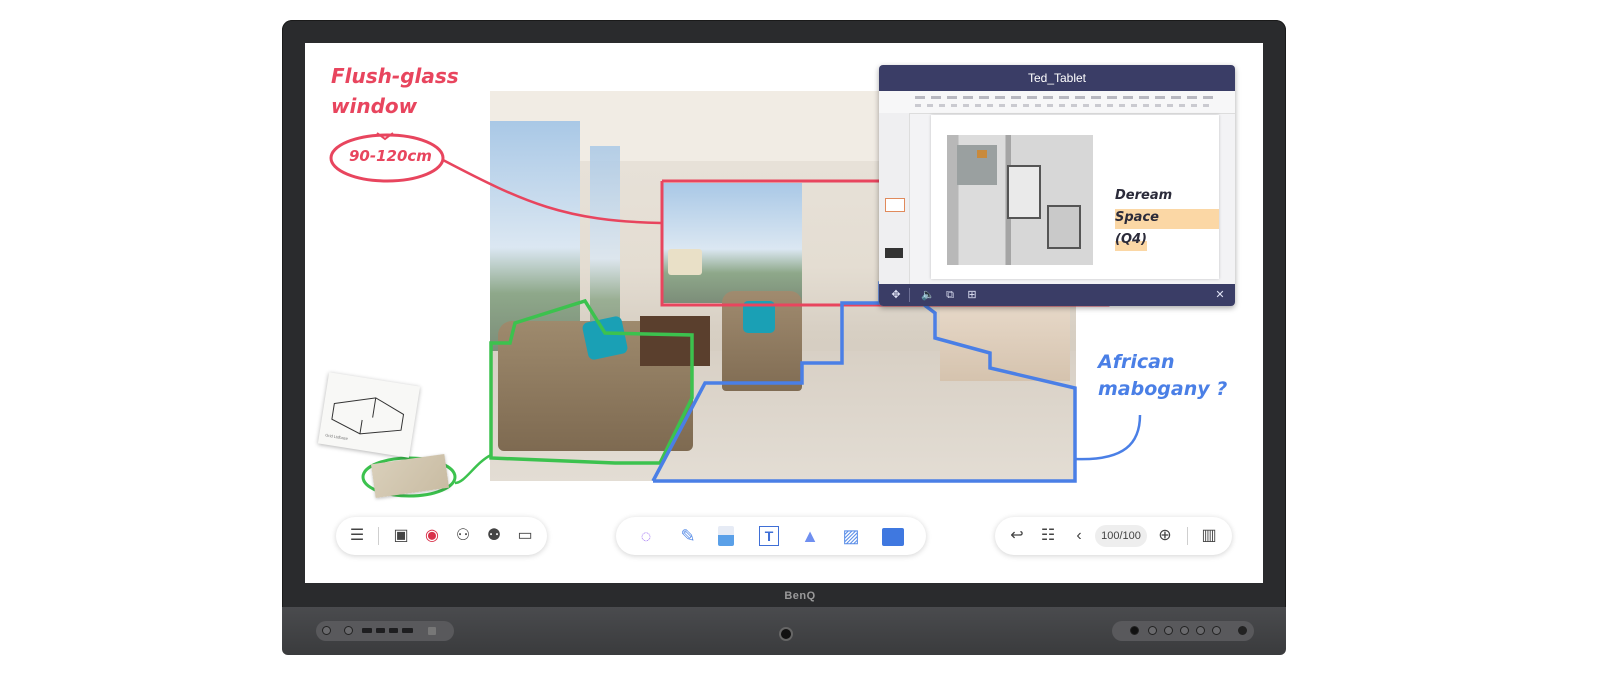 This screenshot has width=1600, height=690. I want to click on mahogany-line2: mabogany ?, so click(1163, 389).